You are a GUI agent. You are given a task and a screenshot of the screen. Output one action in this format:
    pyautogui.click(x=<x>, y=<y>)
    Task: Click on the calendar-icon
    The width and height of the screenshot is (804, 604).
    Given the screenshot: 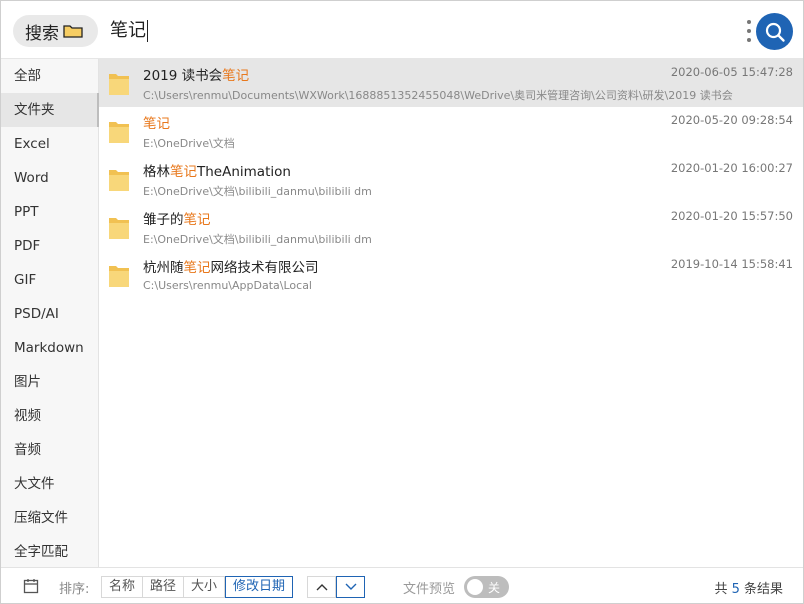 What is the action you would take?
    pyautogui.click(x=31, y=586)
    